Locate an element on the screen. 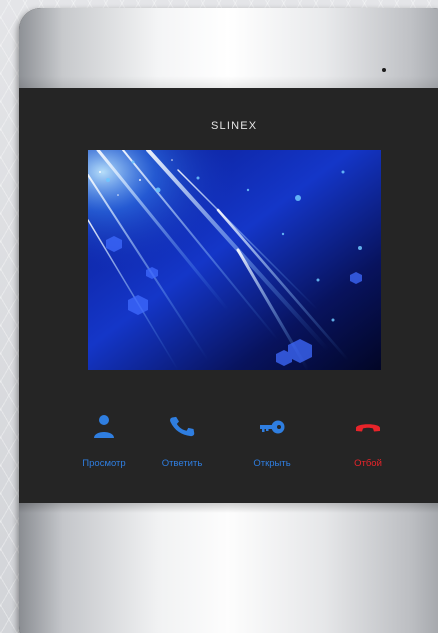 This screenshot has width=438, height=633. hangup-button: Отбой is located at coordinates (368, 443).